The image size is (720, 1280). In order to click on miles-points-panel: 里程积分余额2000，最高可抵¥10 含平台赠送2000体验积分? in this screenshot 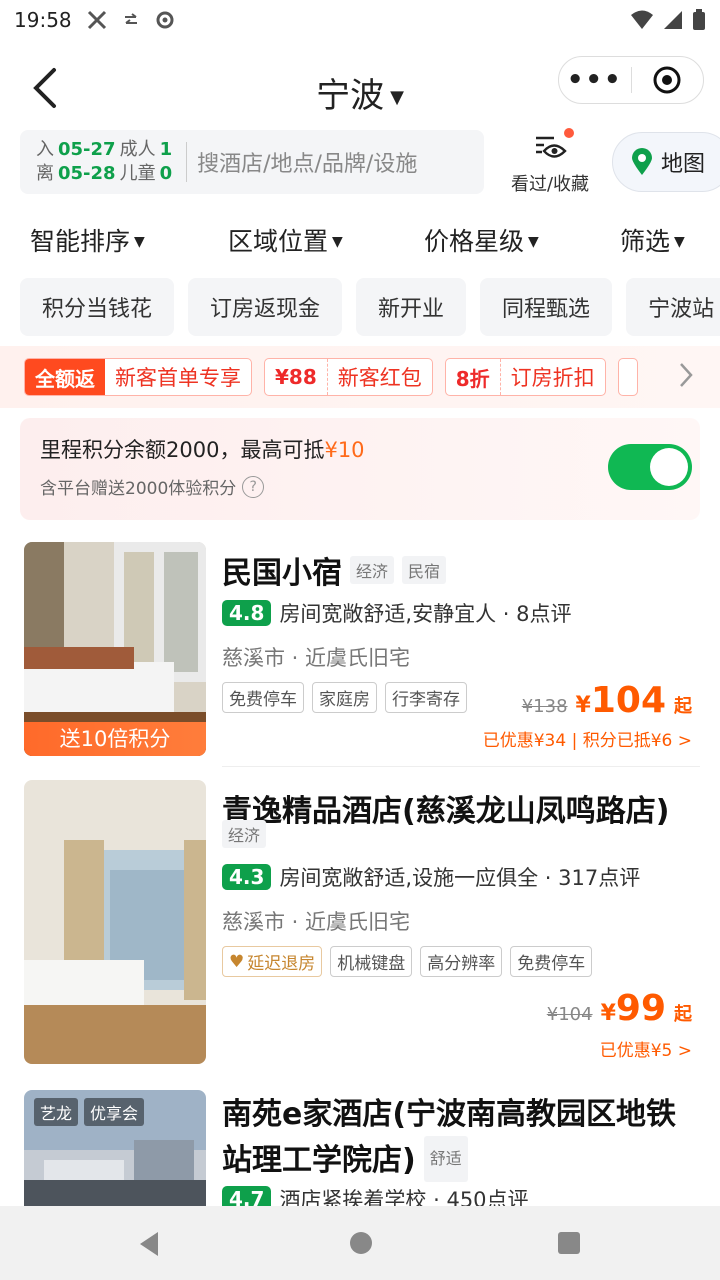, I will do `click(360, 469)`.